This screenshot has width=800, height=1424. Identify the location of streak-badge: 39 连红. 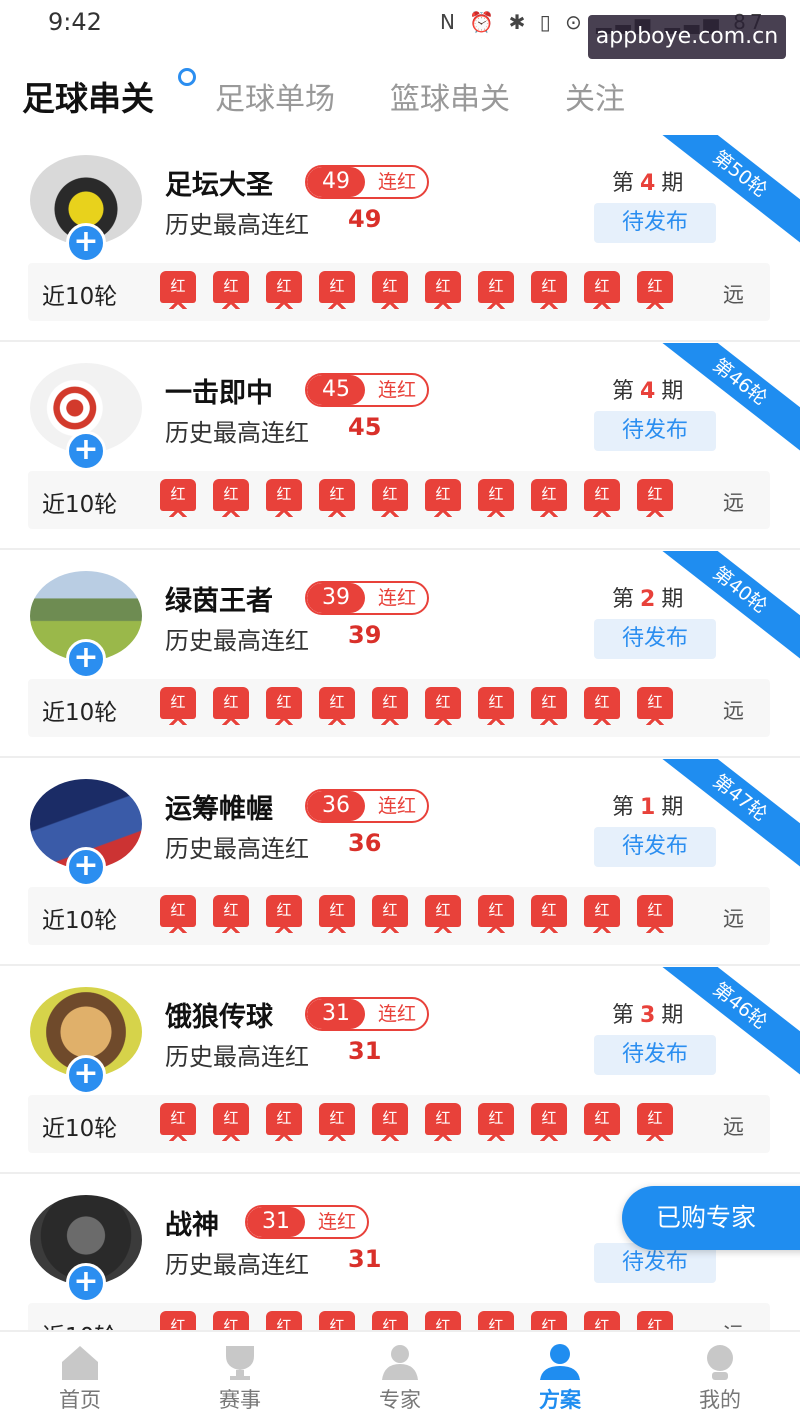
(367, 598).